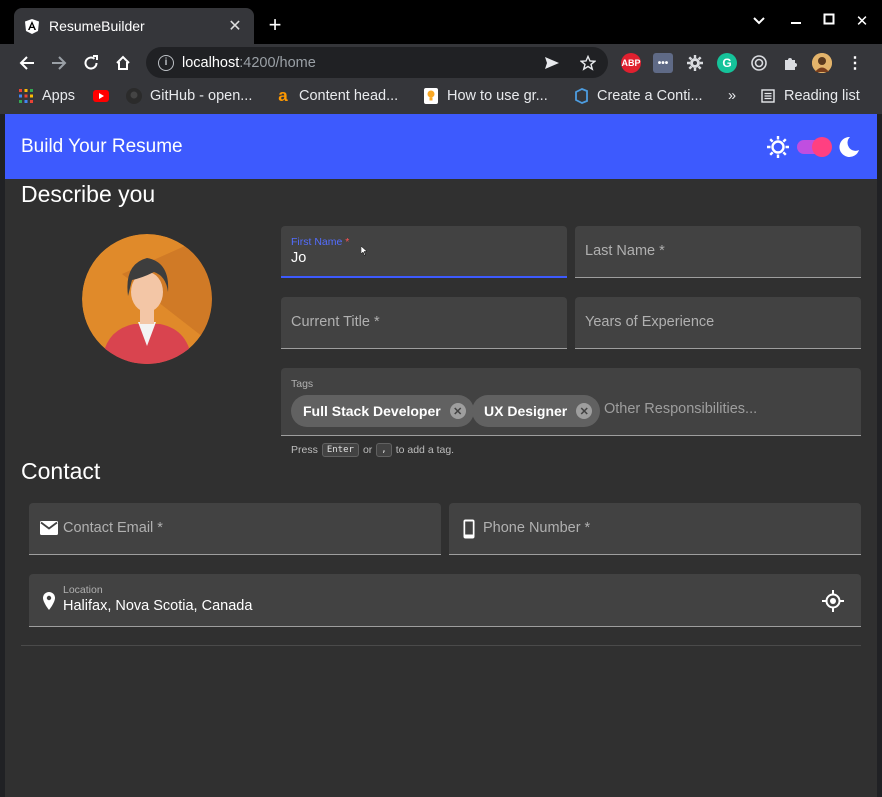 This screenshot has height=797, width=882. I want to click on back-icon, so click(27, 63).